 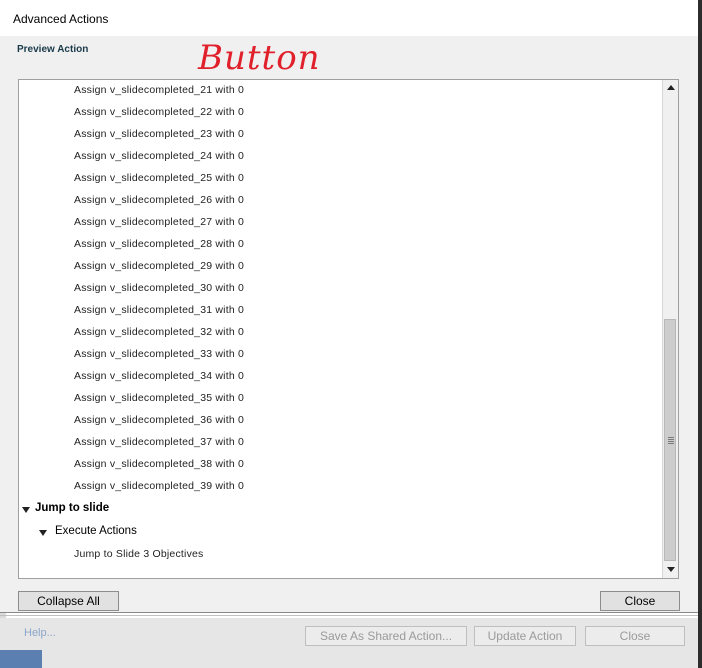 I want to click on list-item: Assign v_slidecompleted_39 with 0, so click(x=159, y=486).